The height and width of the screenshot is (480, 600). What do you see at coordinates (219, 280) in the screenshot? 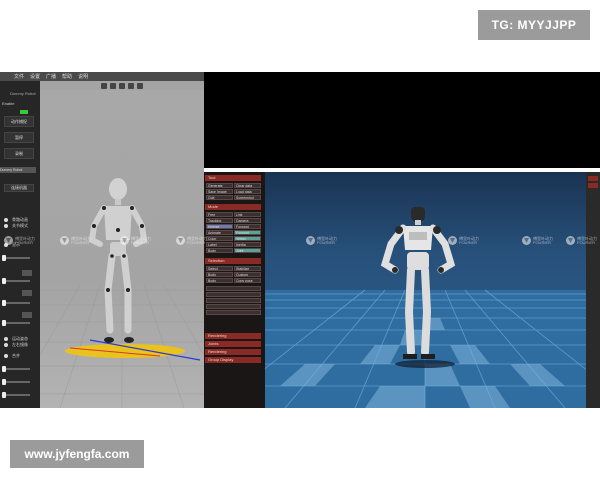
I see `cell-body-3: Body` at bounding box center [219, 280].